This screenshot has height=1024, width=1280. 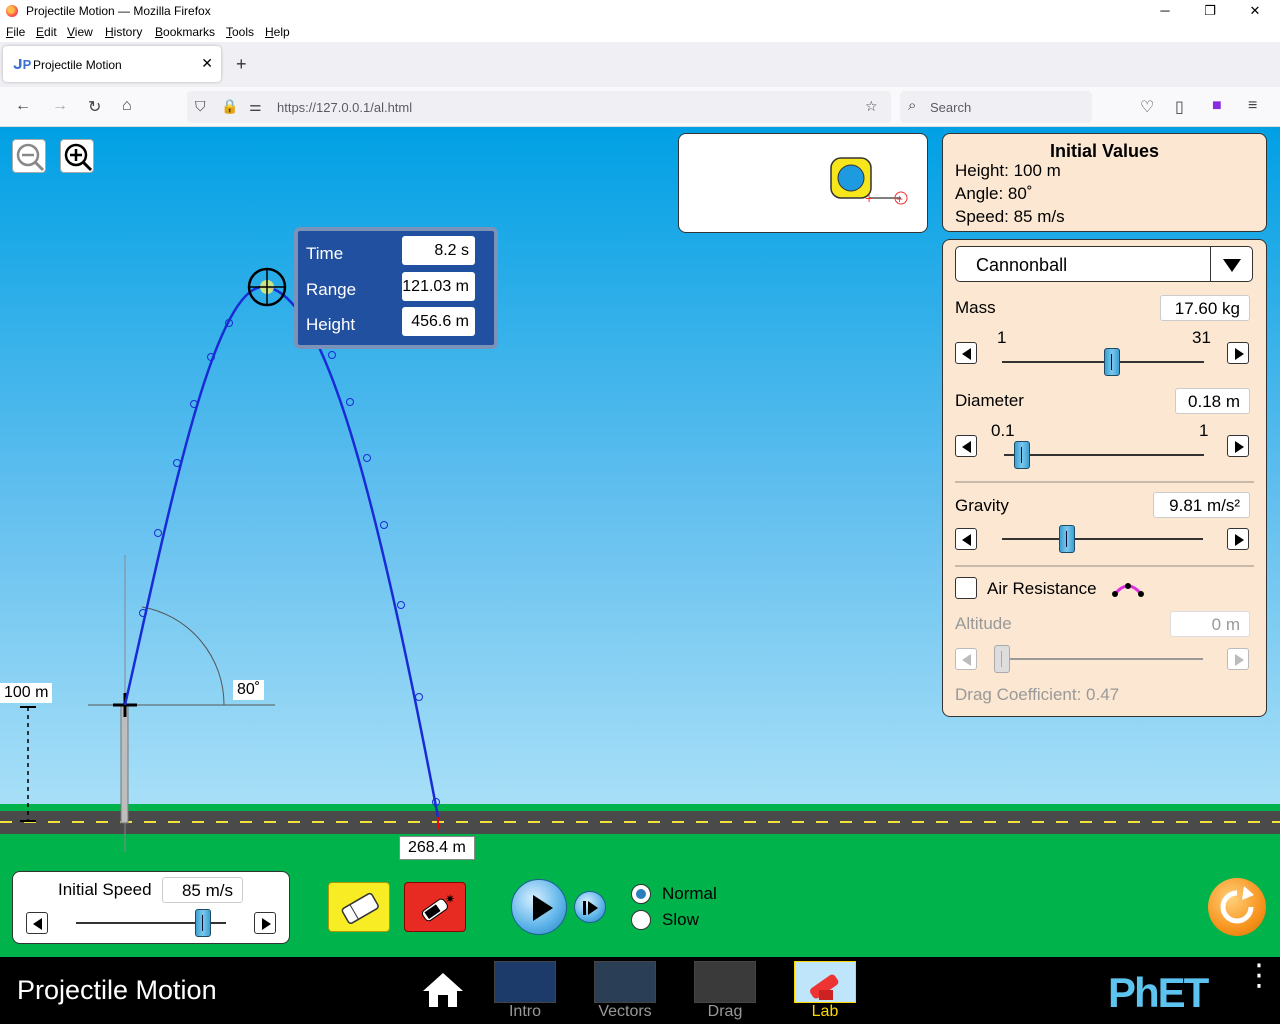 What do you see at coordinates (1103, 362) in the screenshot?
I see `mass-slider-track` at bounding box center [1103, 362].